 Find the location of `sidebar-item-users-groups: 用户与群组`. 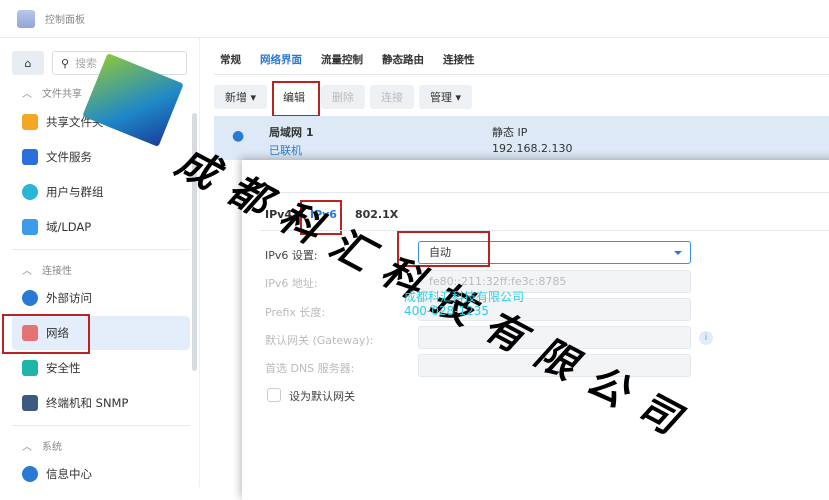

sidebar-item-users-groups: 用户与群组 is located at coordinates (101, 192).